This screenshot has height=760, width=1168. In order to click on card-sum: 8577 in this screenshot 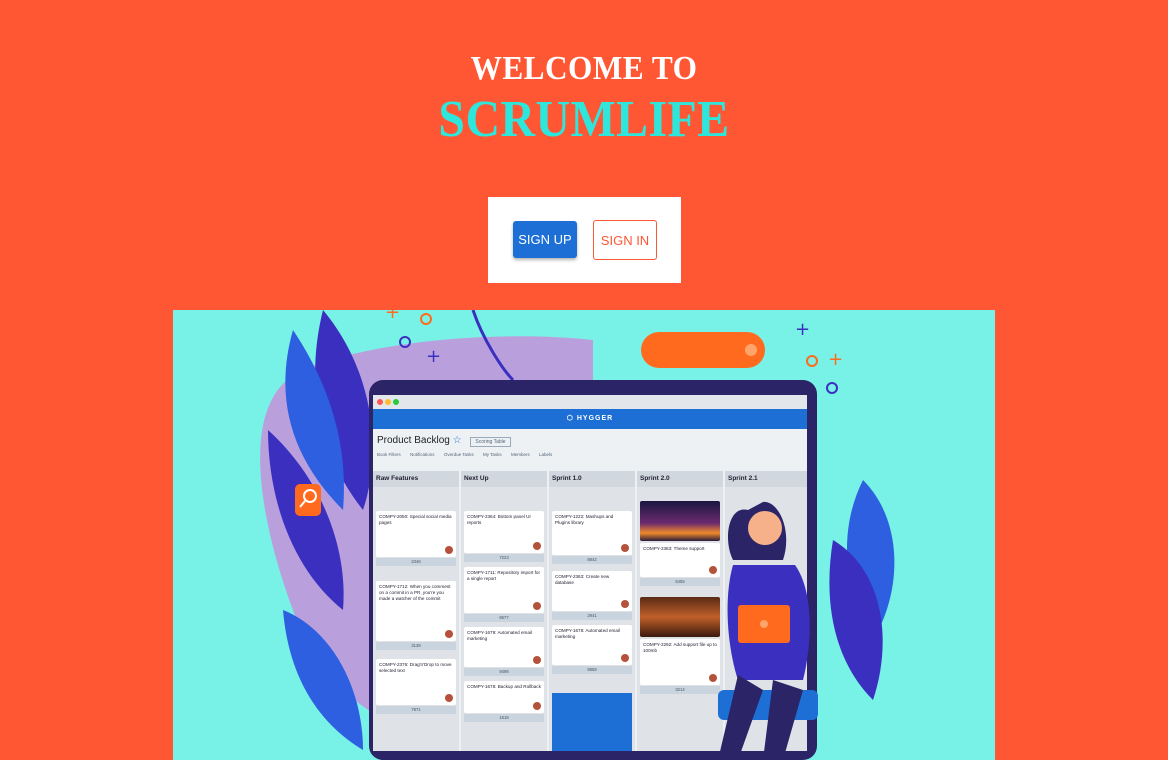, I will do `click(504, 618)`.